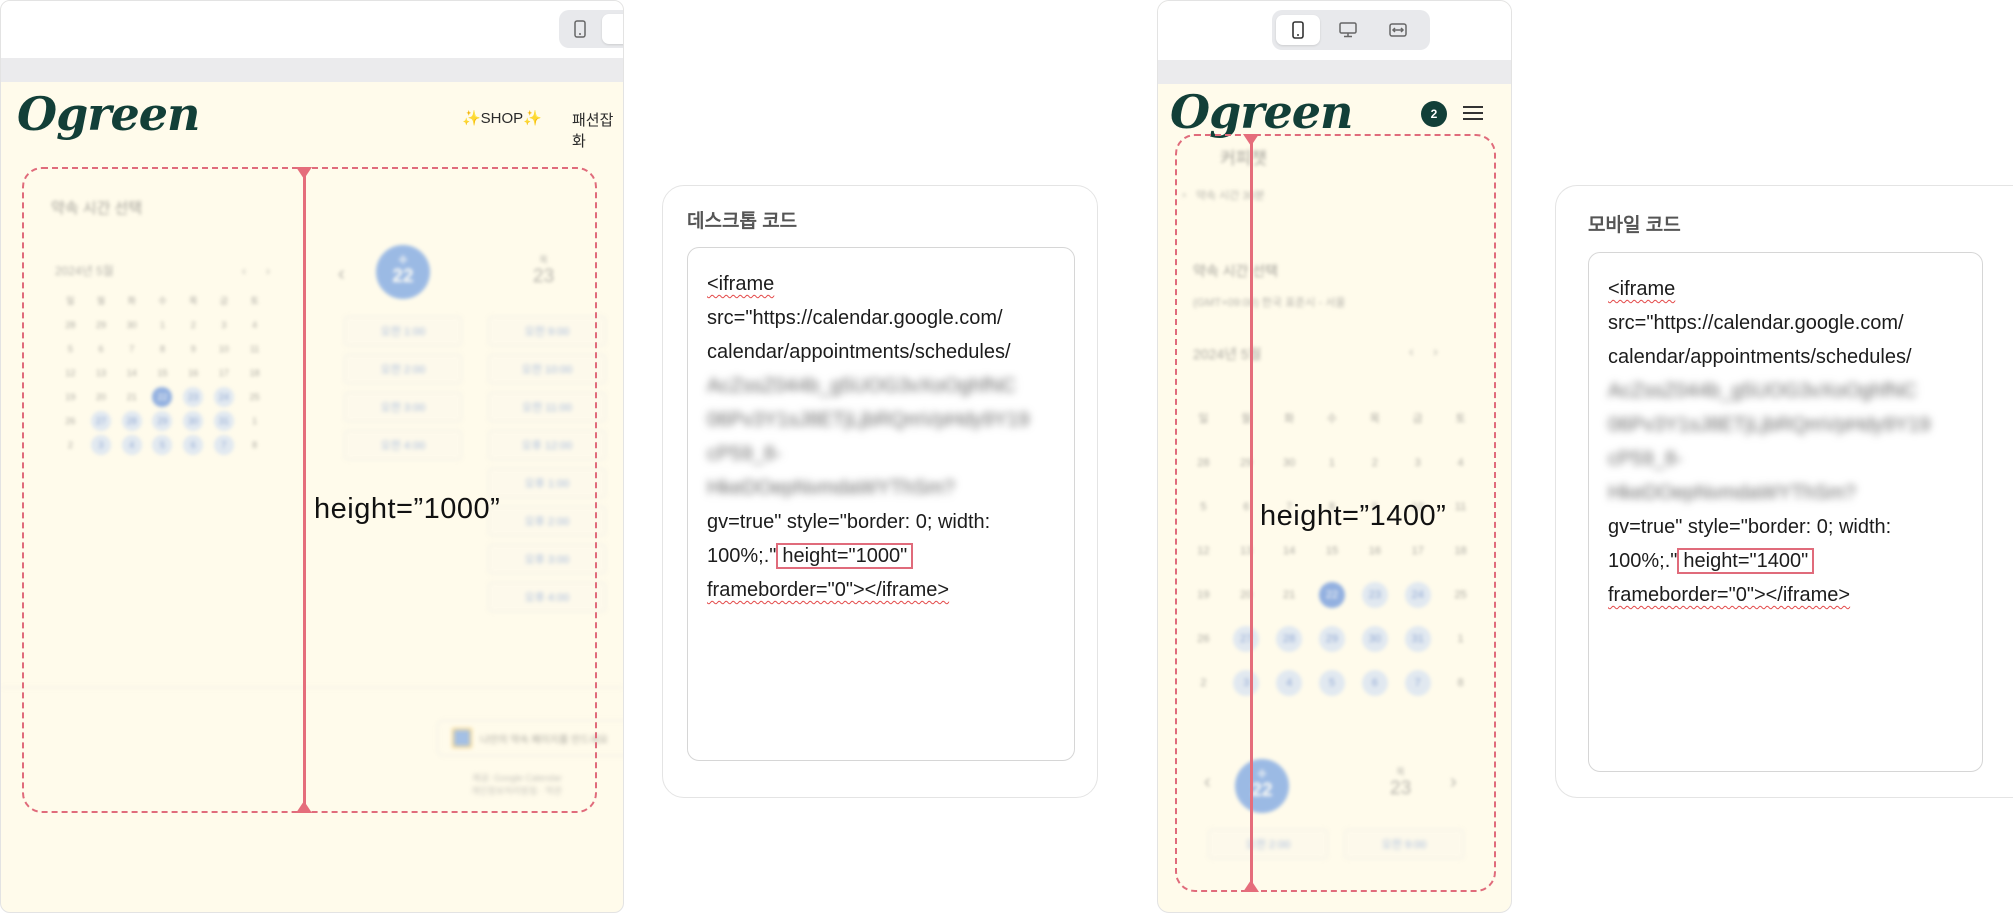 This screenshot has height=913, width=2013. I want to click on hamburger-menu-icon, so click(1473, 113).